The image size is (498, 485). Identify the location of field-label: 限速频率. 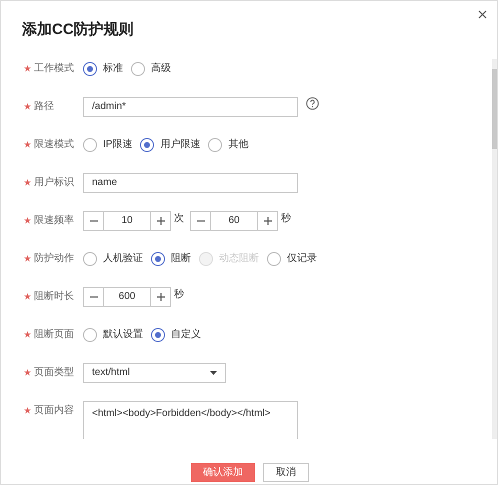
(54, 221).